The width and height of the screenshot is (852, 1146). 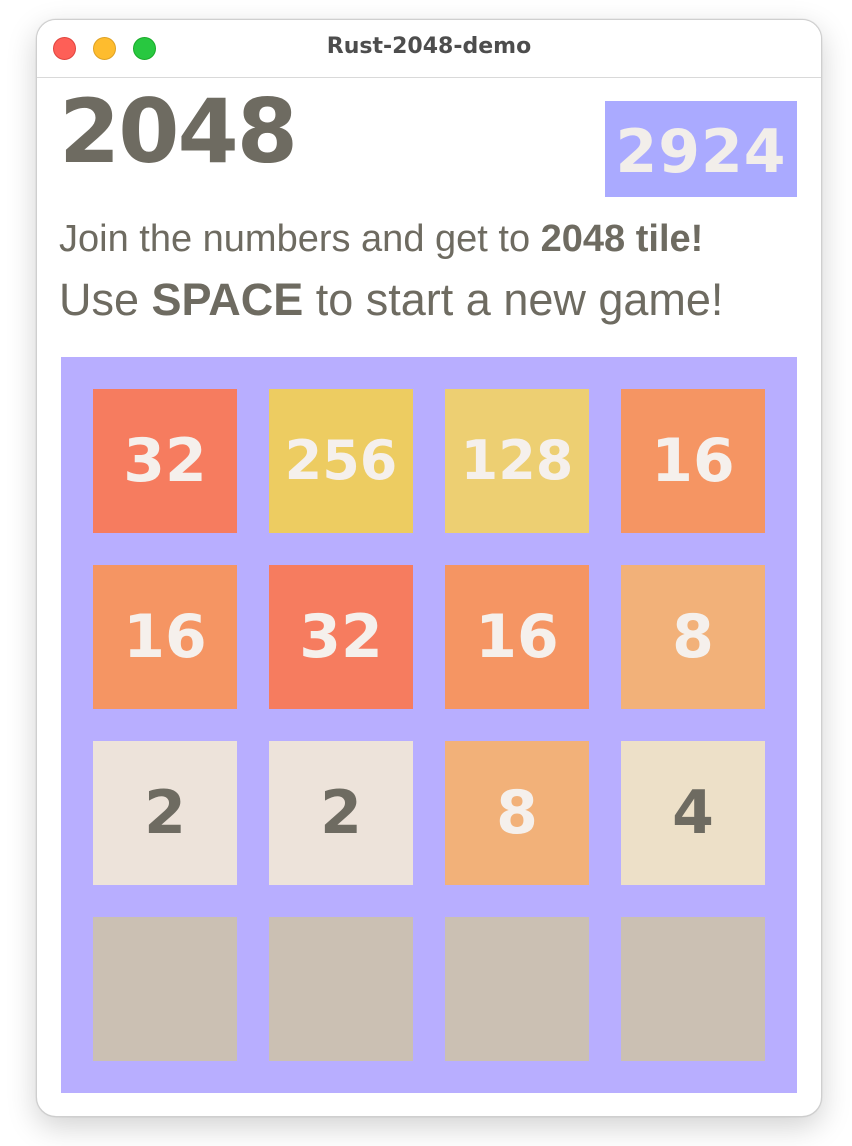 I want to click on title-bar: Rust-2048-demo, so click(x=429, y=49).